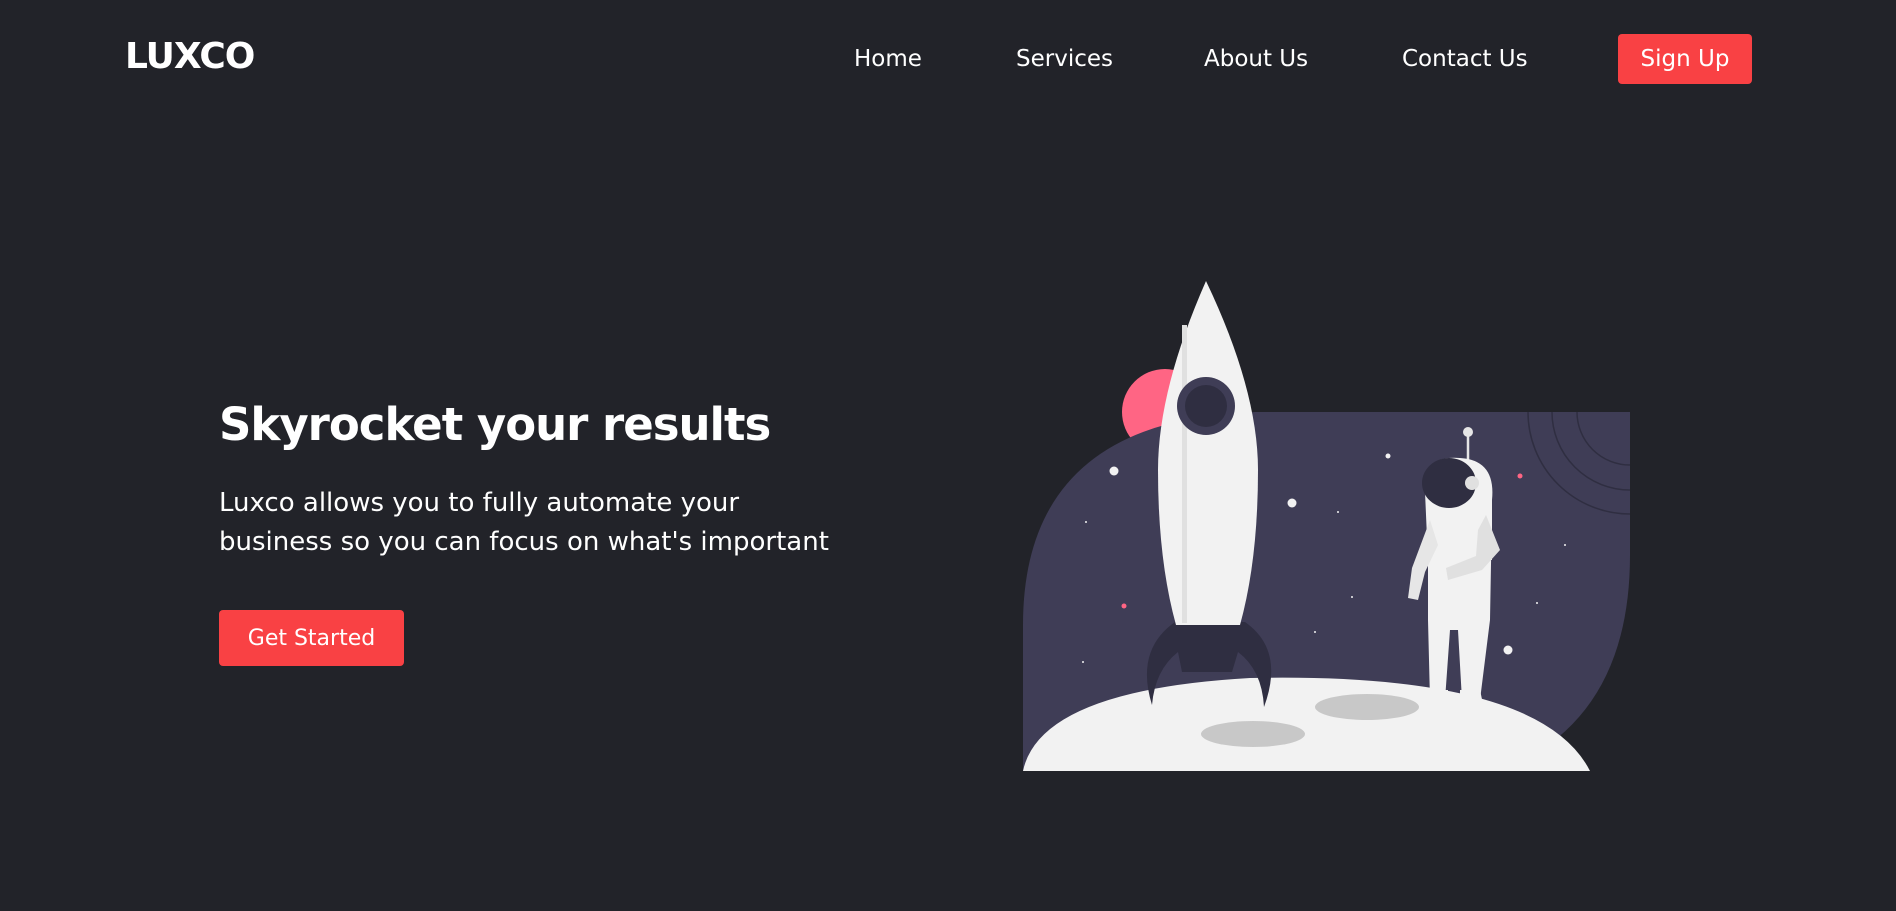  What do you see at coordinates (1253, 734) in the screenshot?
I see `crater-left` at bounding box center [1253, 734].